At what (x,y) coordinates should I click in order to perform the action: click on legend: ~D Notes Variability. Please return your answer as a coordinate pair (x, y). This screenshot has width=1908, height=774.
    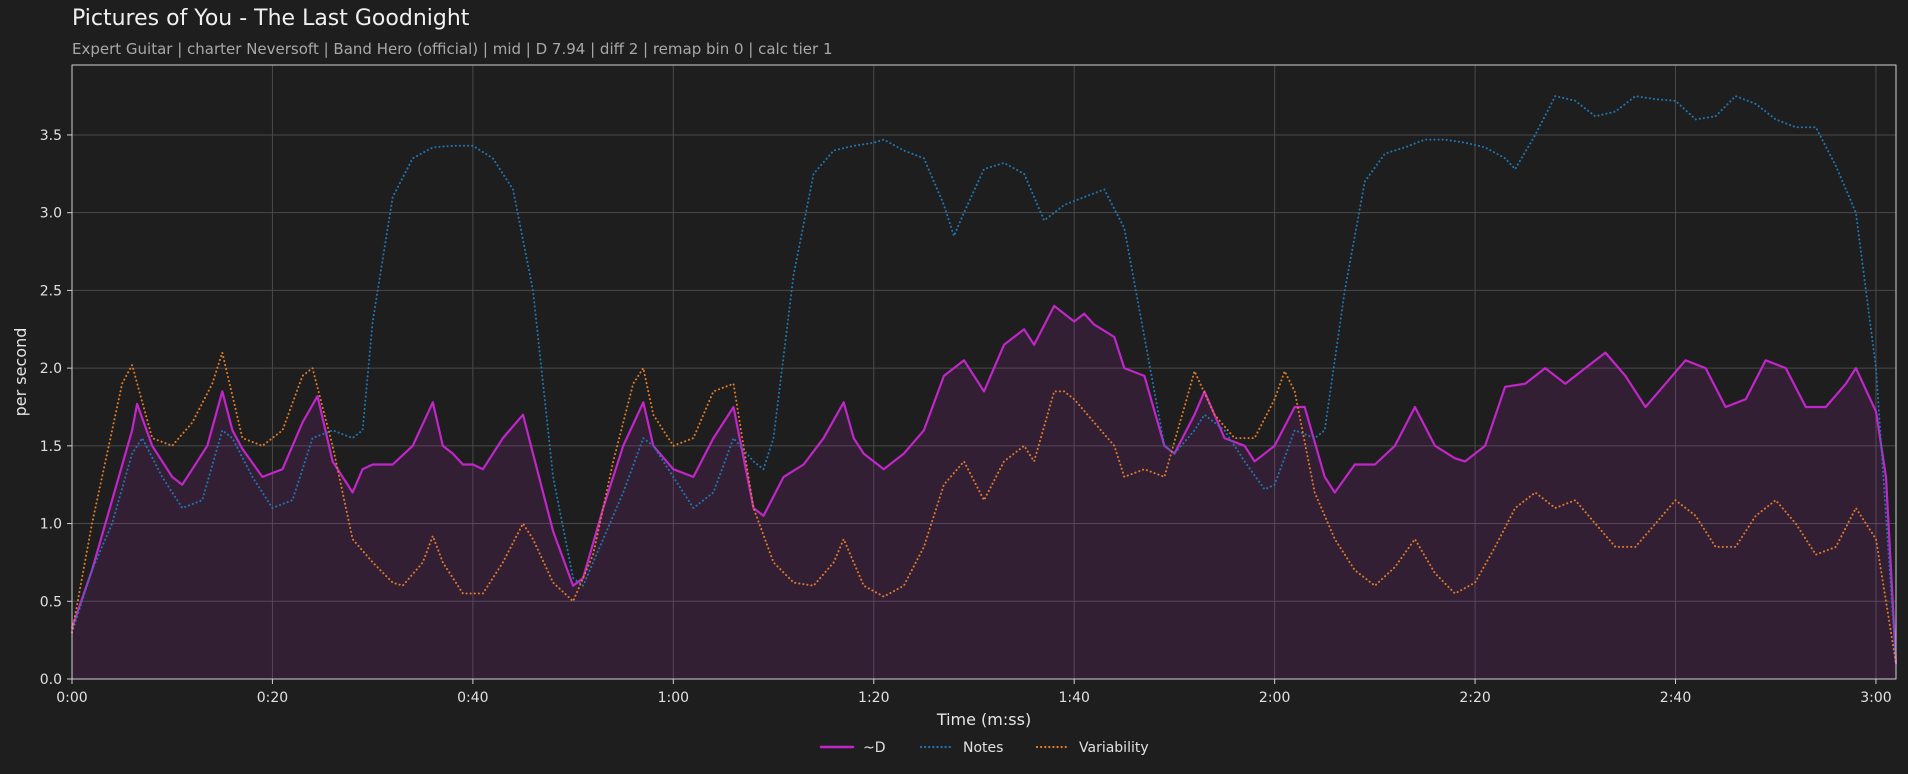
    Looking at the image, I should click on (984, 748).